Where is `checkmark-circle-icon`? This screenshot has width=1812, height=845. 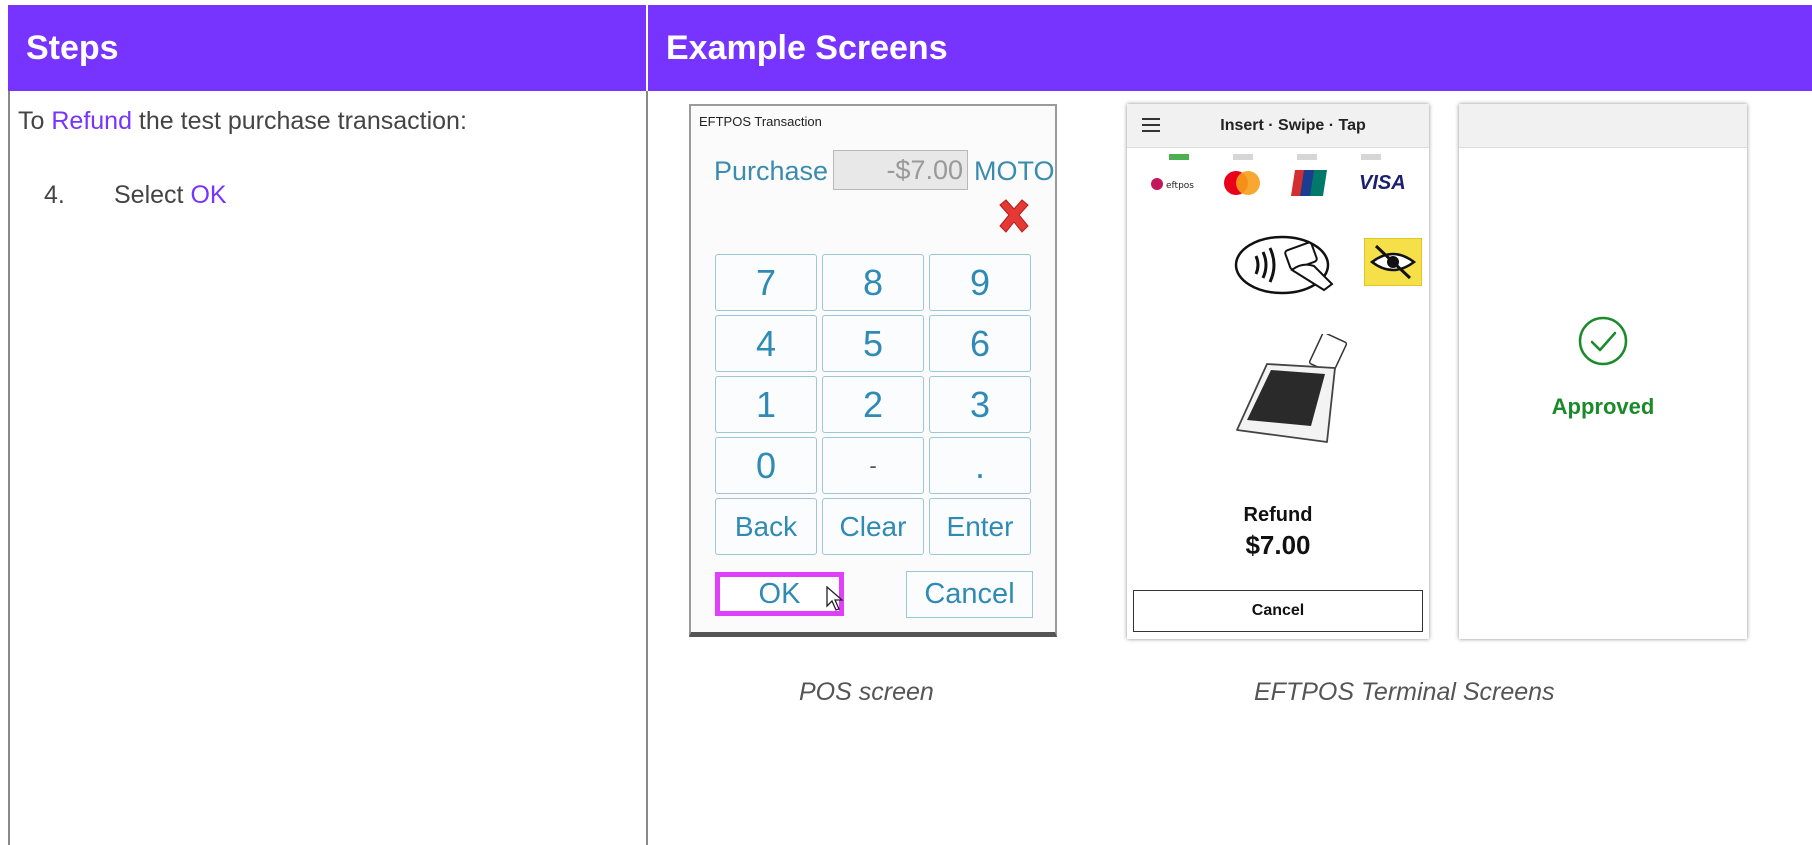 checkmark-circle-icon is located at coordinates (1603, 341).